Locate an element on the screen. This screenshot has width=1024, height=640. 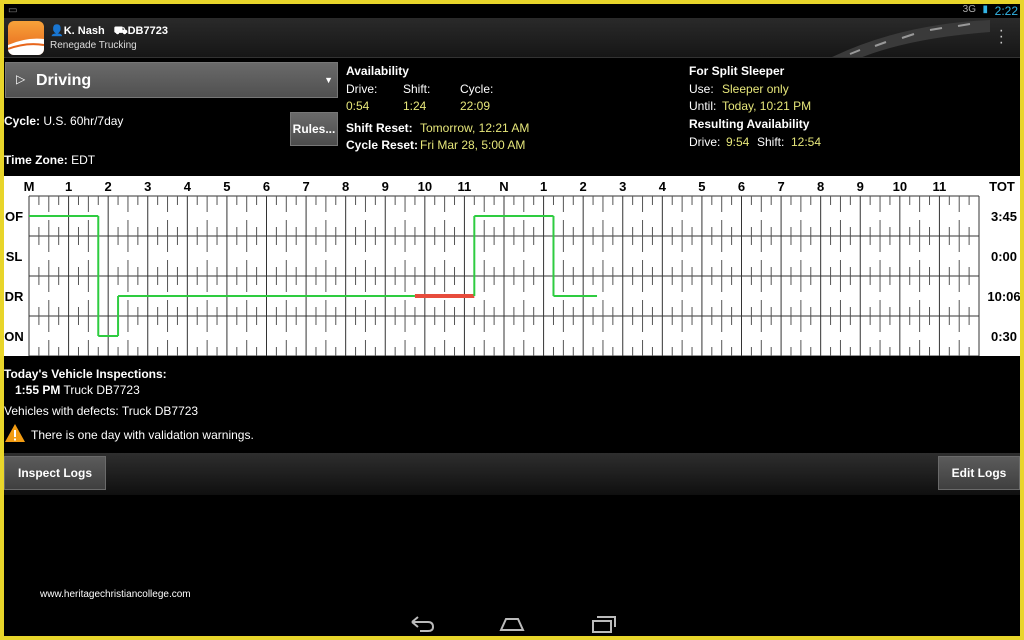
system-status-bar: ▭ 3G ▮ 2:22 is located at coordinates (512, 11).